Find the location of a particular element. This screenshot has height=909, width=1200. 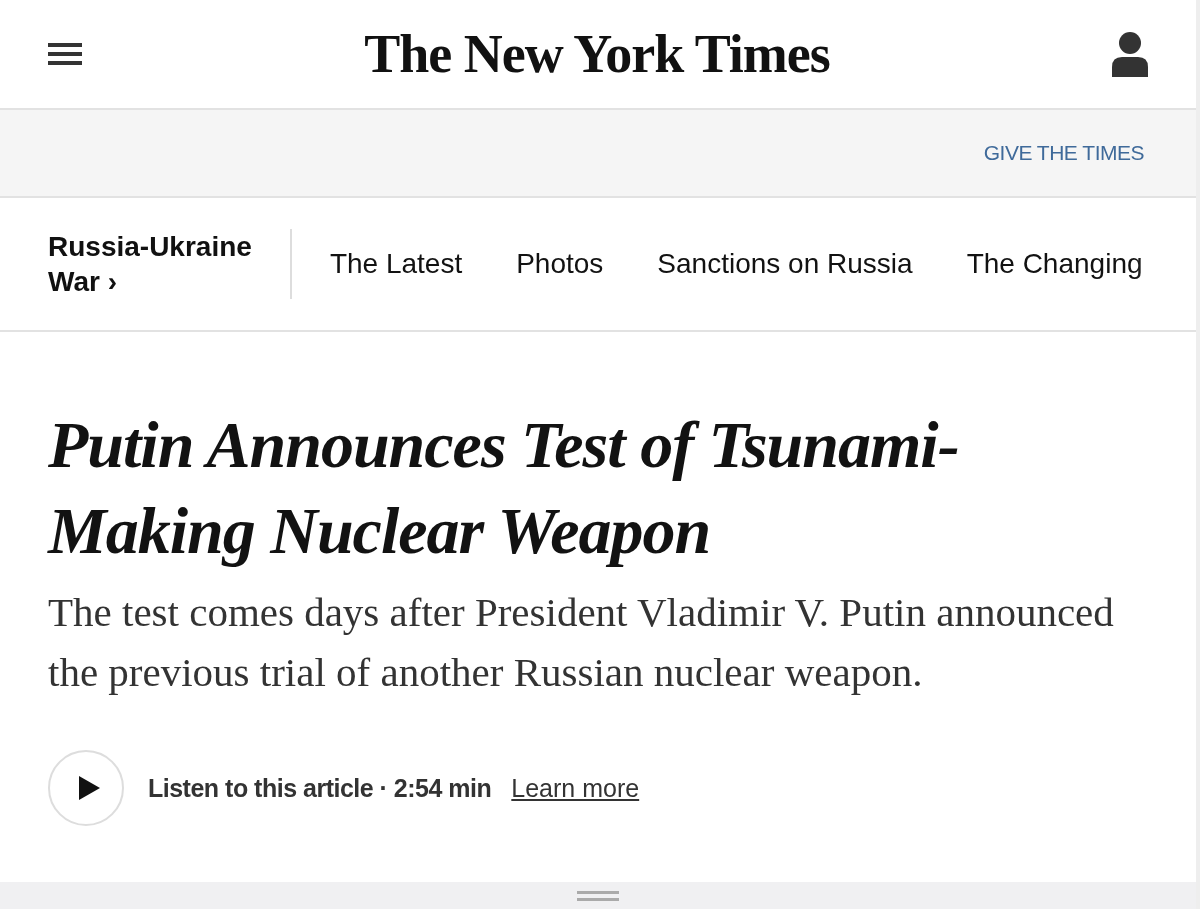

user-account-icon is located at coordinates (1130, 54).